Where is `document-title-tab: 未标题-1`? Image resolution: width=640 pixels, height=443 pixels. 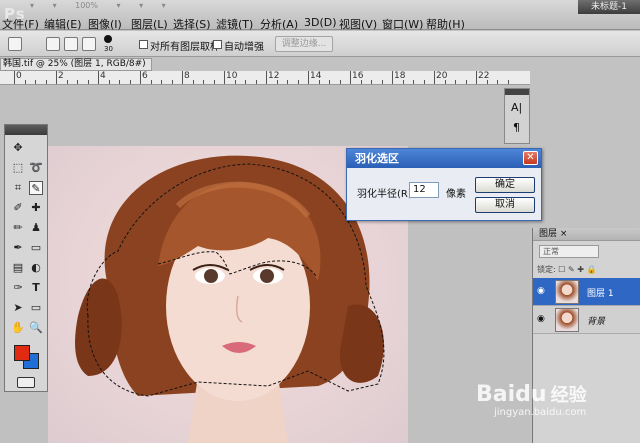 document-title-tab: 未标题-1 is located at coordinates (609, 7).